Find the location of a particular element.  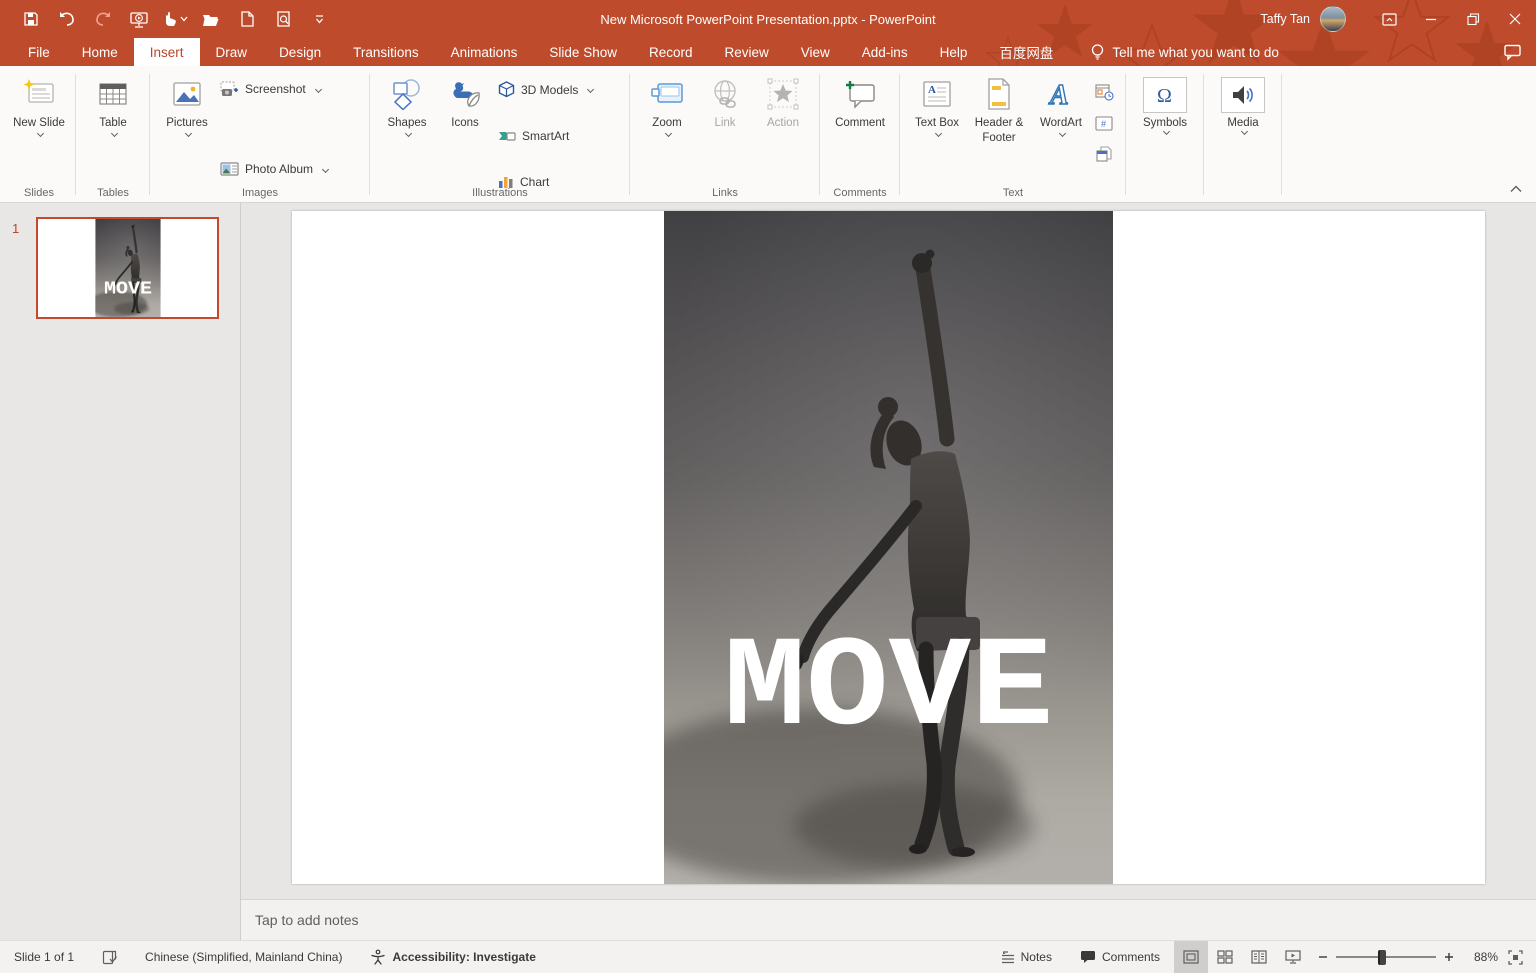

table-label: Table is located at coordinates (113, 123).